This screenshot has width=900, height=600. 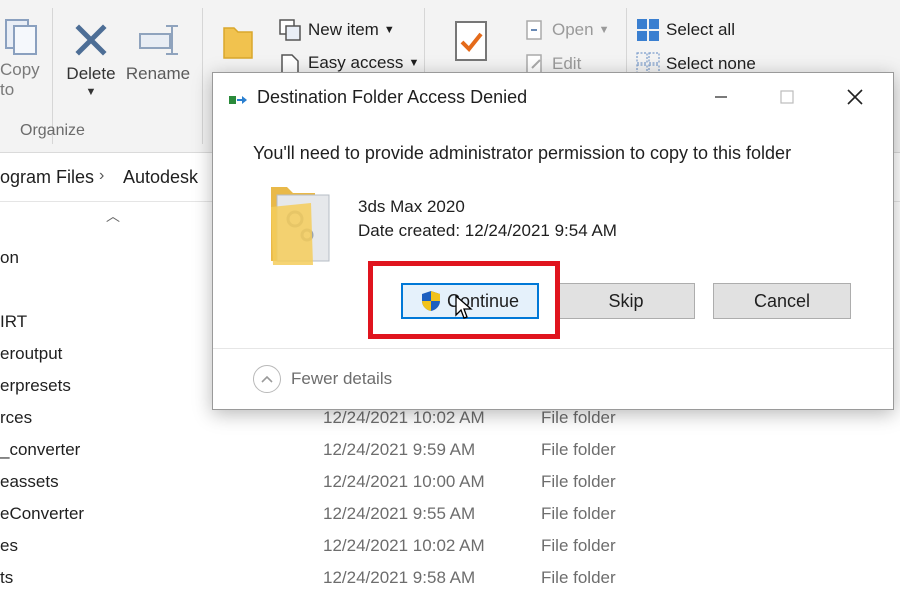 What do you see at coordinates (392, 97) in the screenshot?
I see `dialog-title: Destination Folder Access Denied` at bounding box center [392, 97].